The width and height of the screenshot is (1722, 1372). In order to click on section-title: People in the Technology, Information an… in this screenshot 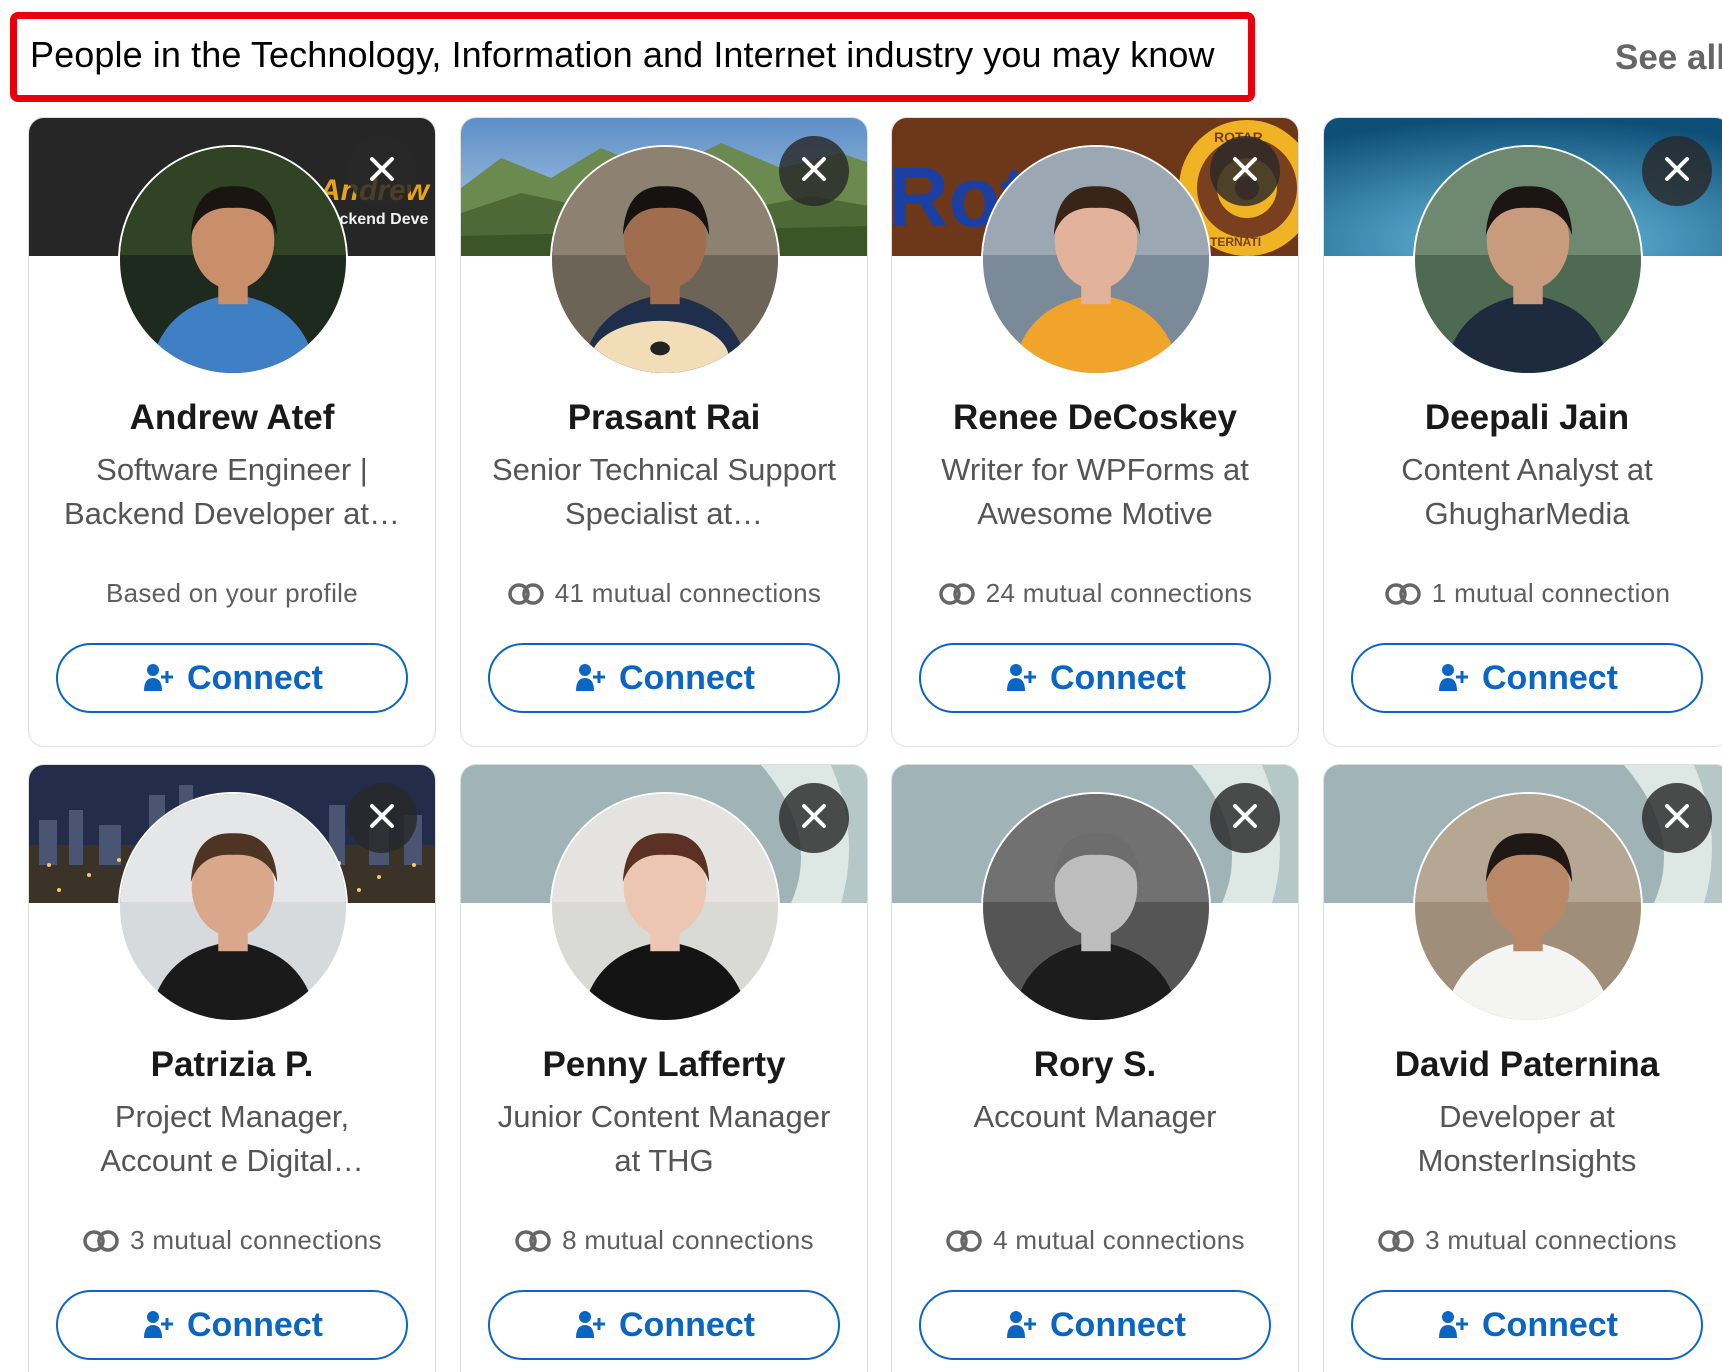, I will do `click(622, 54)`.